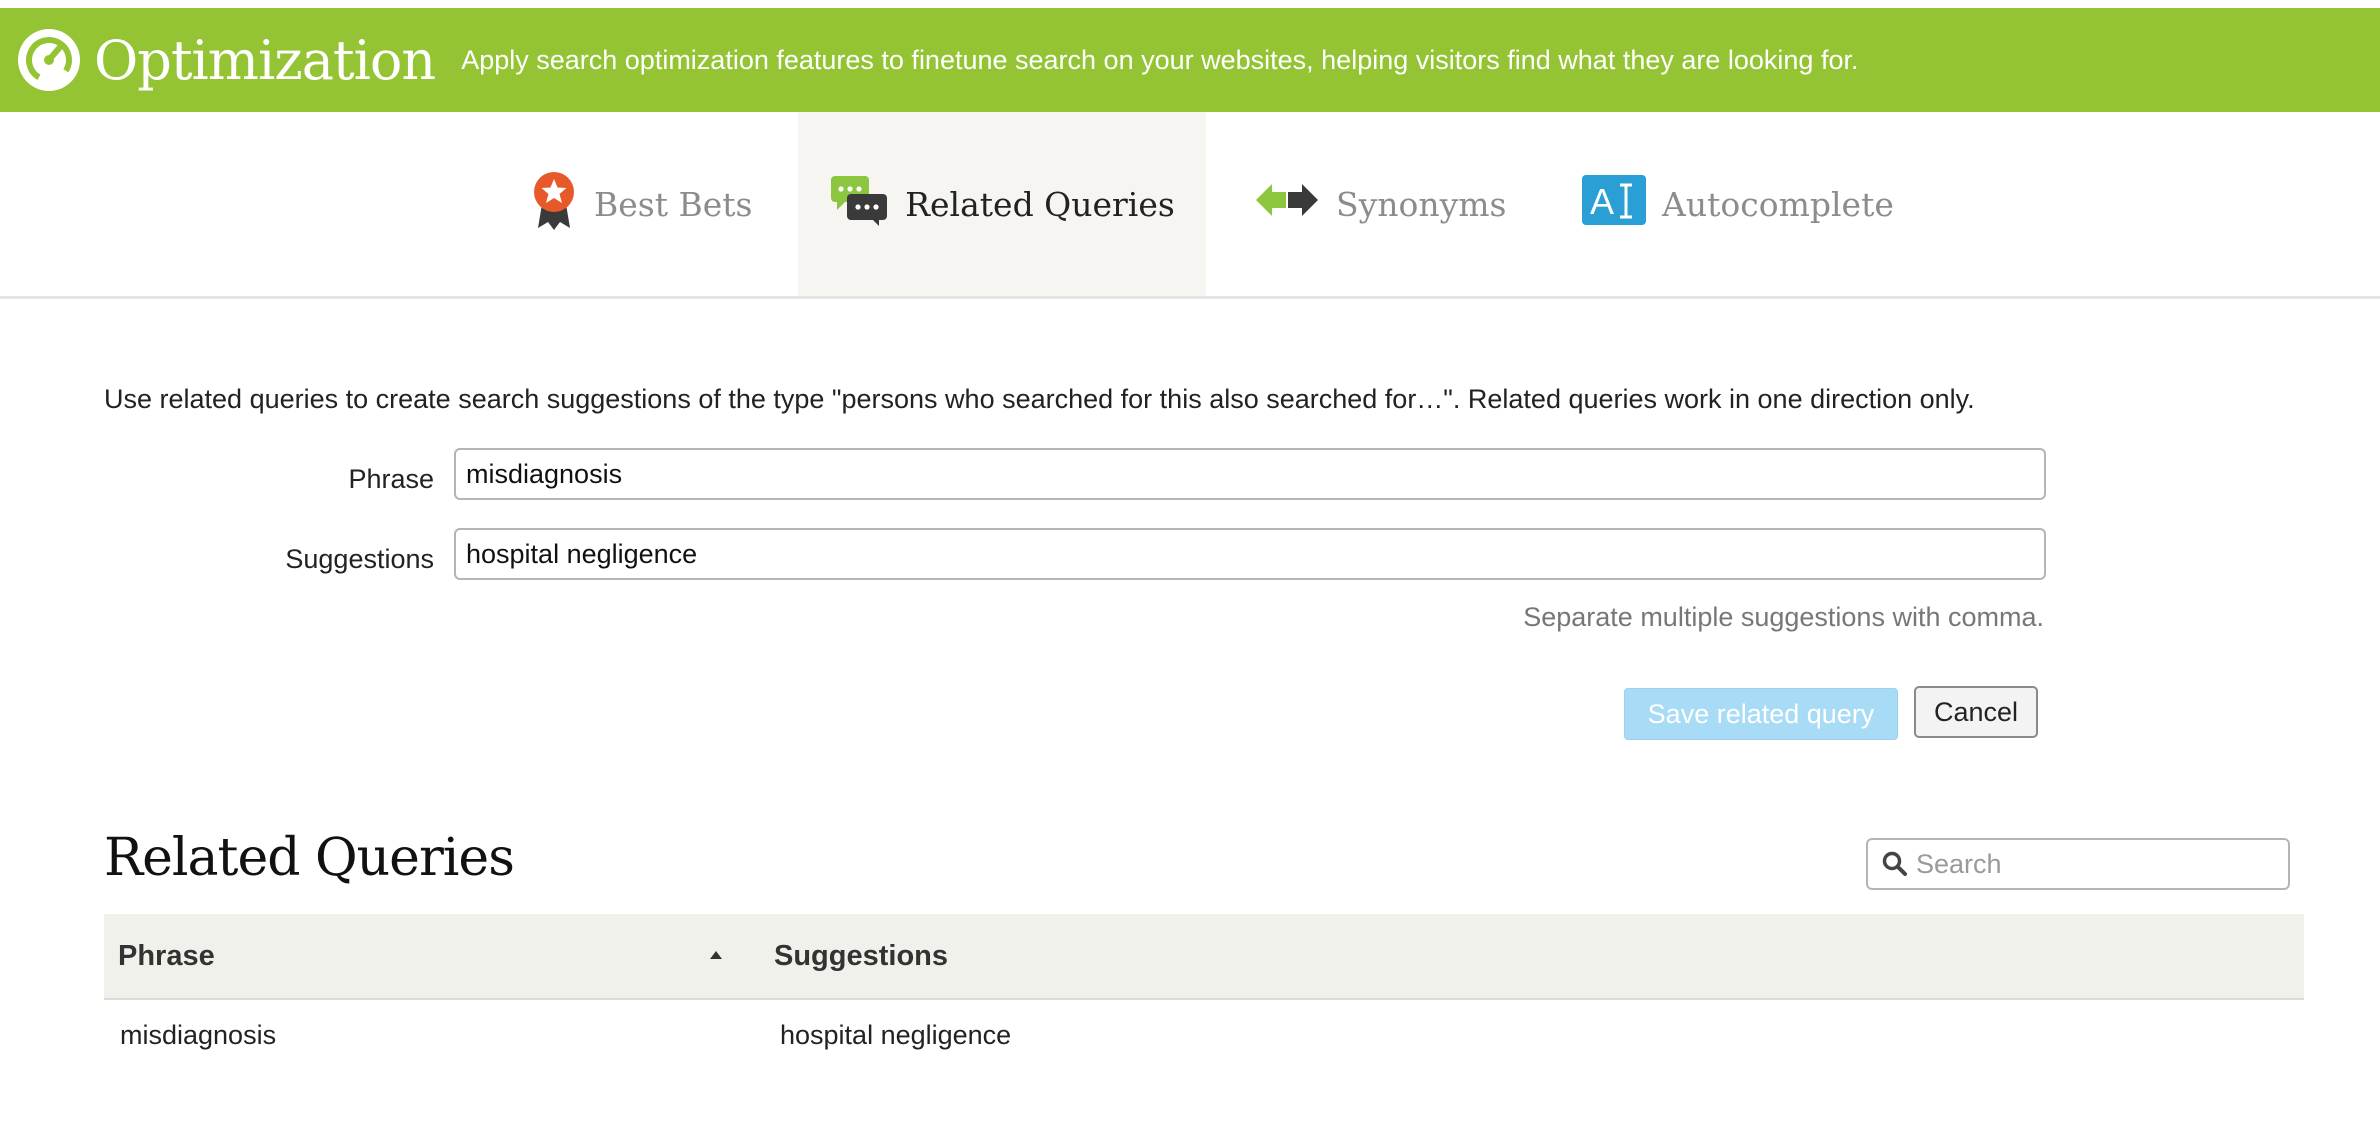  Describe the element at coordinates (554, 204) in the screenshot. I see `award-ribbon-icon` at that location.